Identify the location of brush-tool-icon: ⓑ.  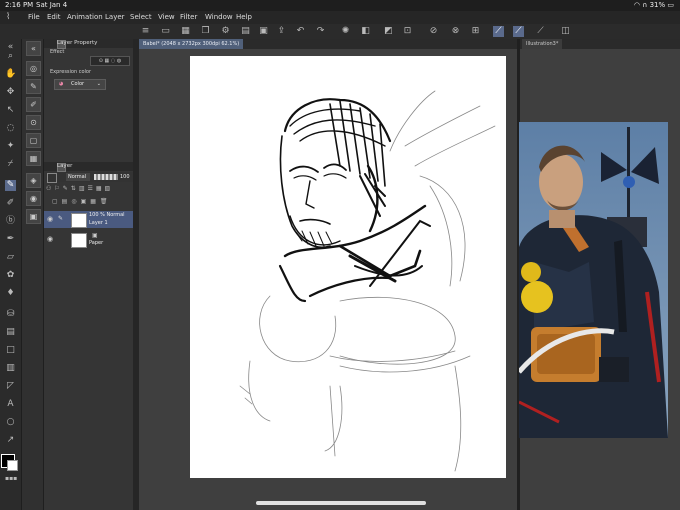
(10, 221).